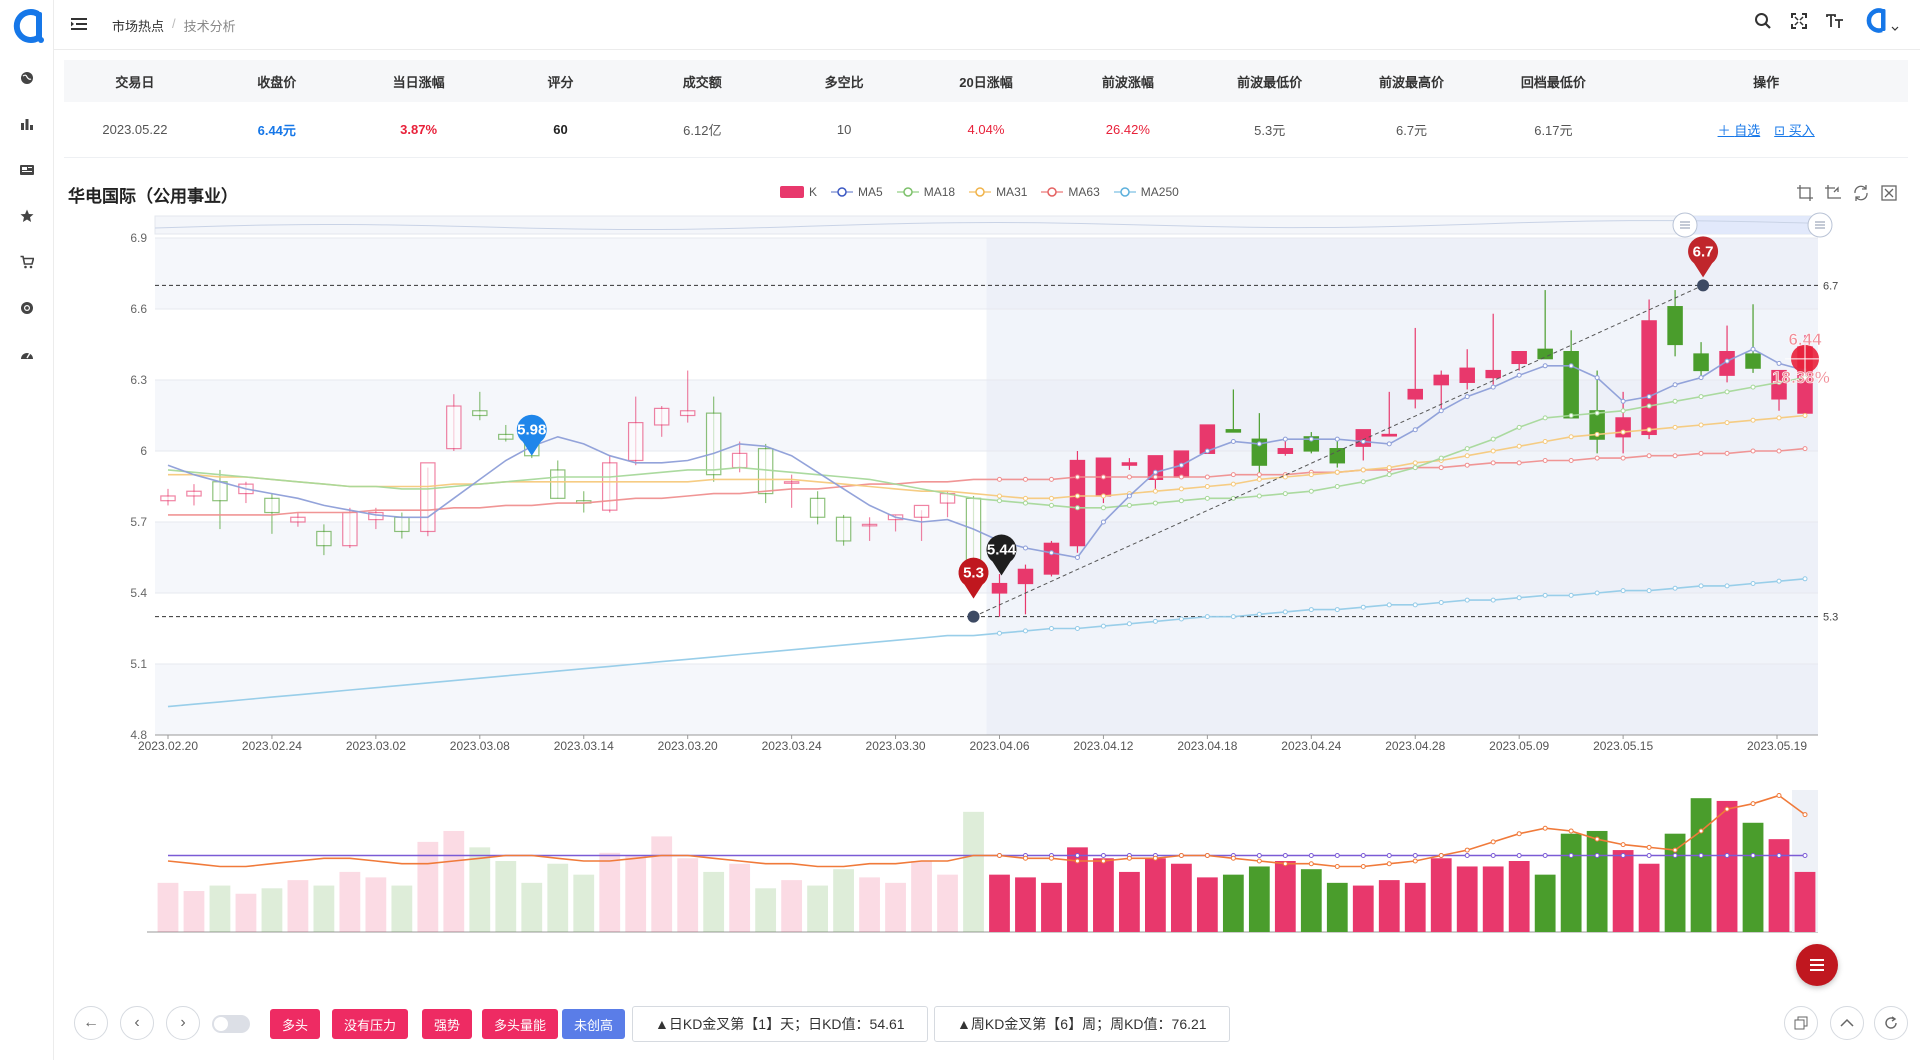  What do you see at coordinates (1847, 1023) in the screenshot?
I see `chevron-up-icon` at bounding box center [1847, 1023].